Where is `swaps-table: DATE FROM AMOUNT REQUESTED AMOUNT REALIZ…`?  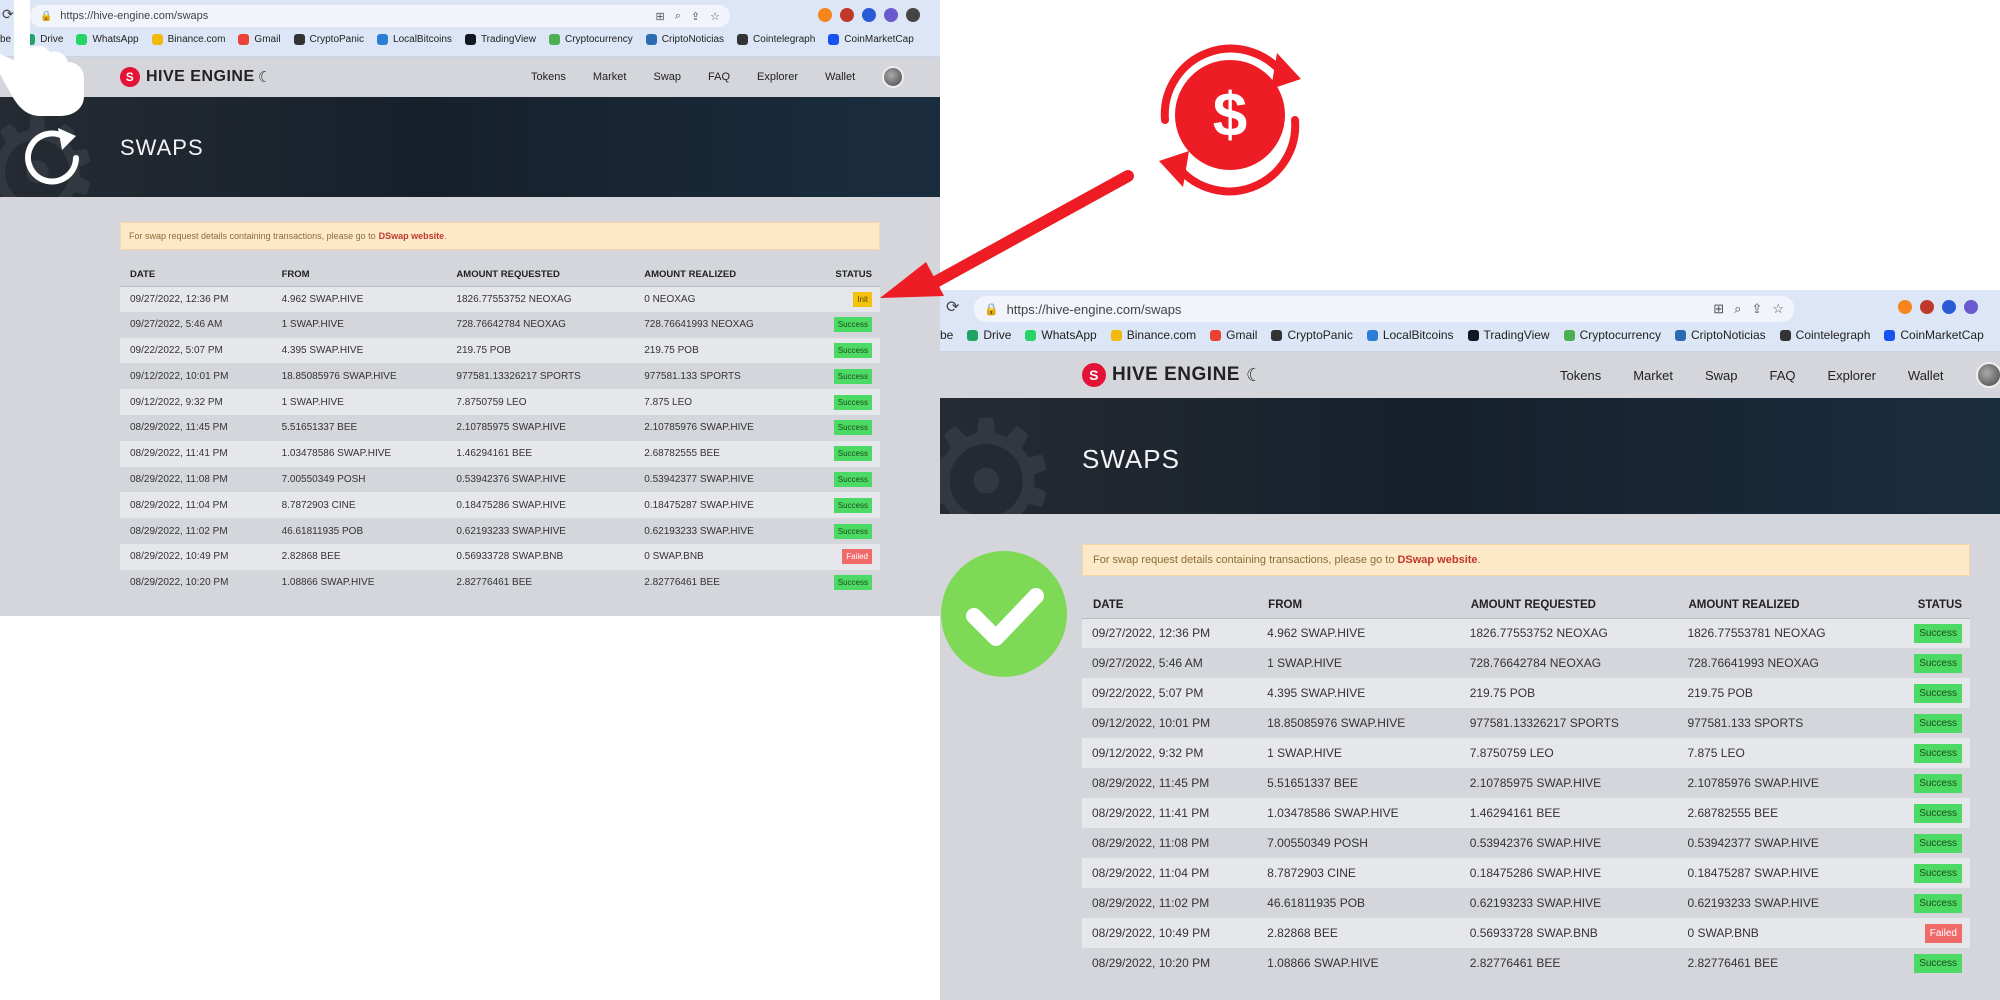 swaps-table: DATE FROM AMOUNT REQUESTED AMOUNT REALIZ… is located at coordinates (500, 430).